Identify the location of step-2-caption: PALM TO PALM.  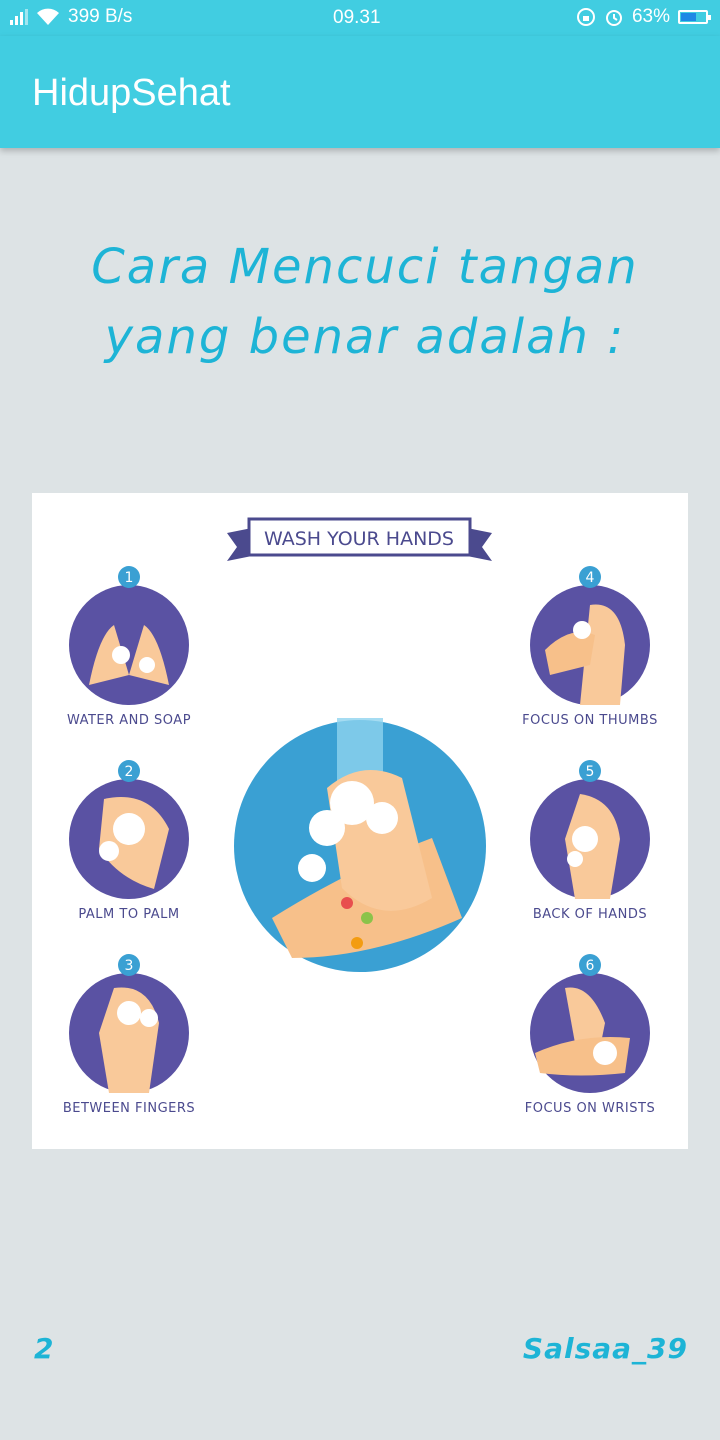
(129, 914).